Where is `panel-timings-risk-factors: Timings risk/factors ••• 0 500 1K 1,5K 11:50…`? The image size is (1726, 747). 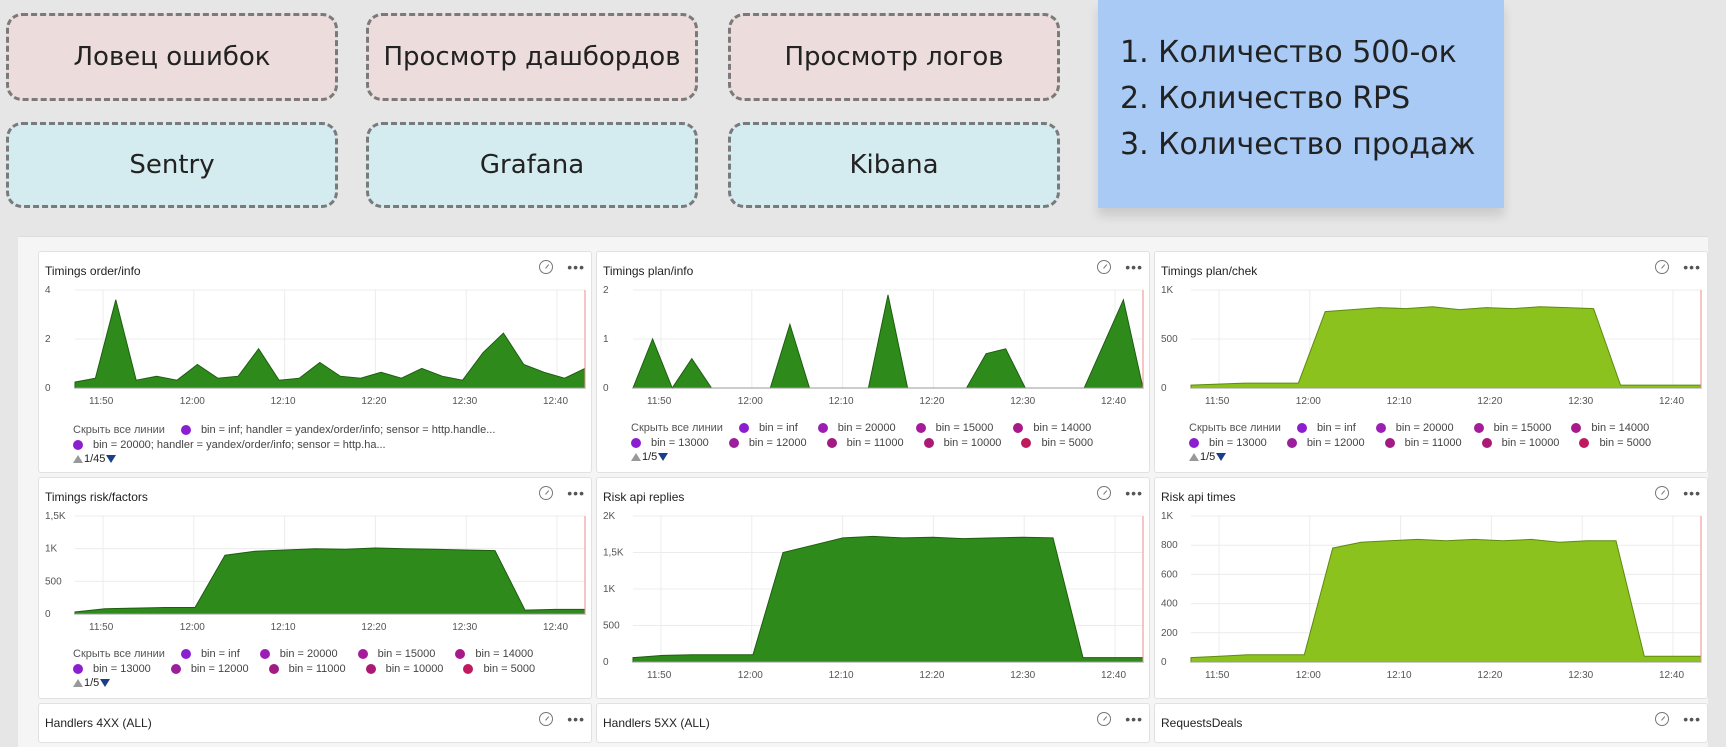
panel-timings-risk-factors: Timings risk/factors ••• 0 500 1K 1,5K 11:50… is located at coordinates (315, 588).